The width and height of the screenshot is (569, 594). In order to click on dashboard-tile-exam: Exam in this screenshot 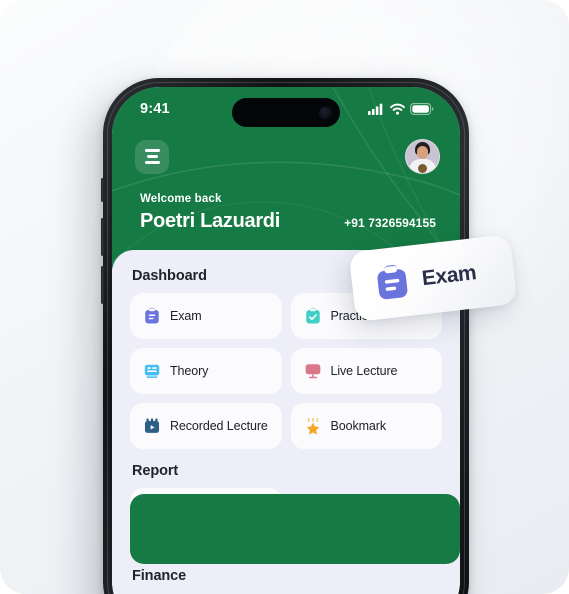, I will do `click(206, 316)`.